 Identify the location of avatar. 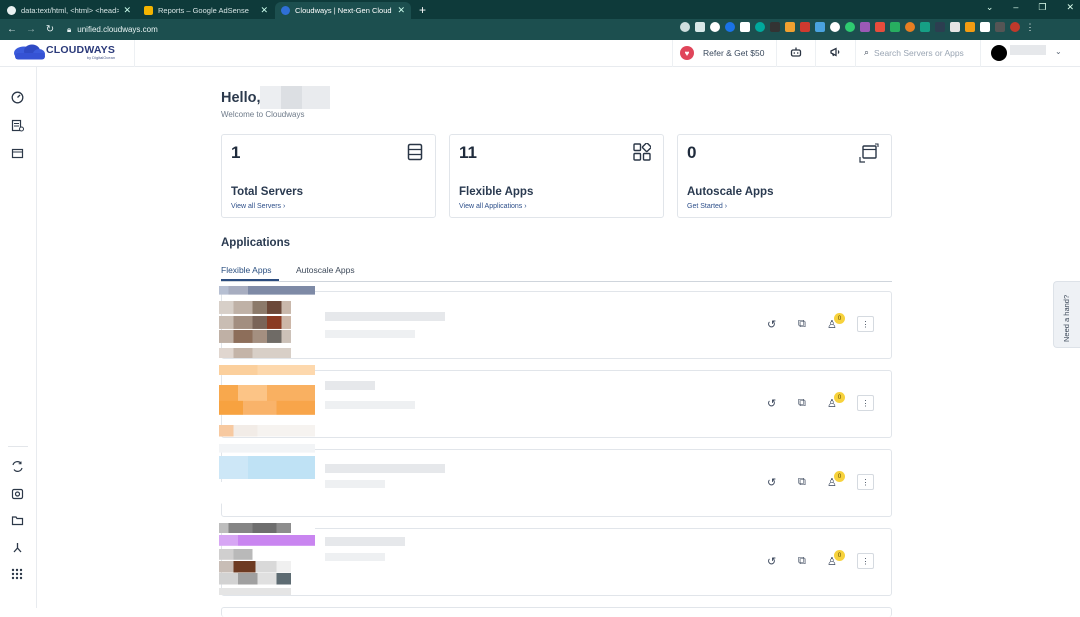
(999, 53).